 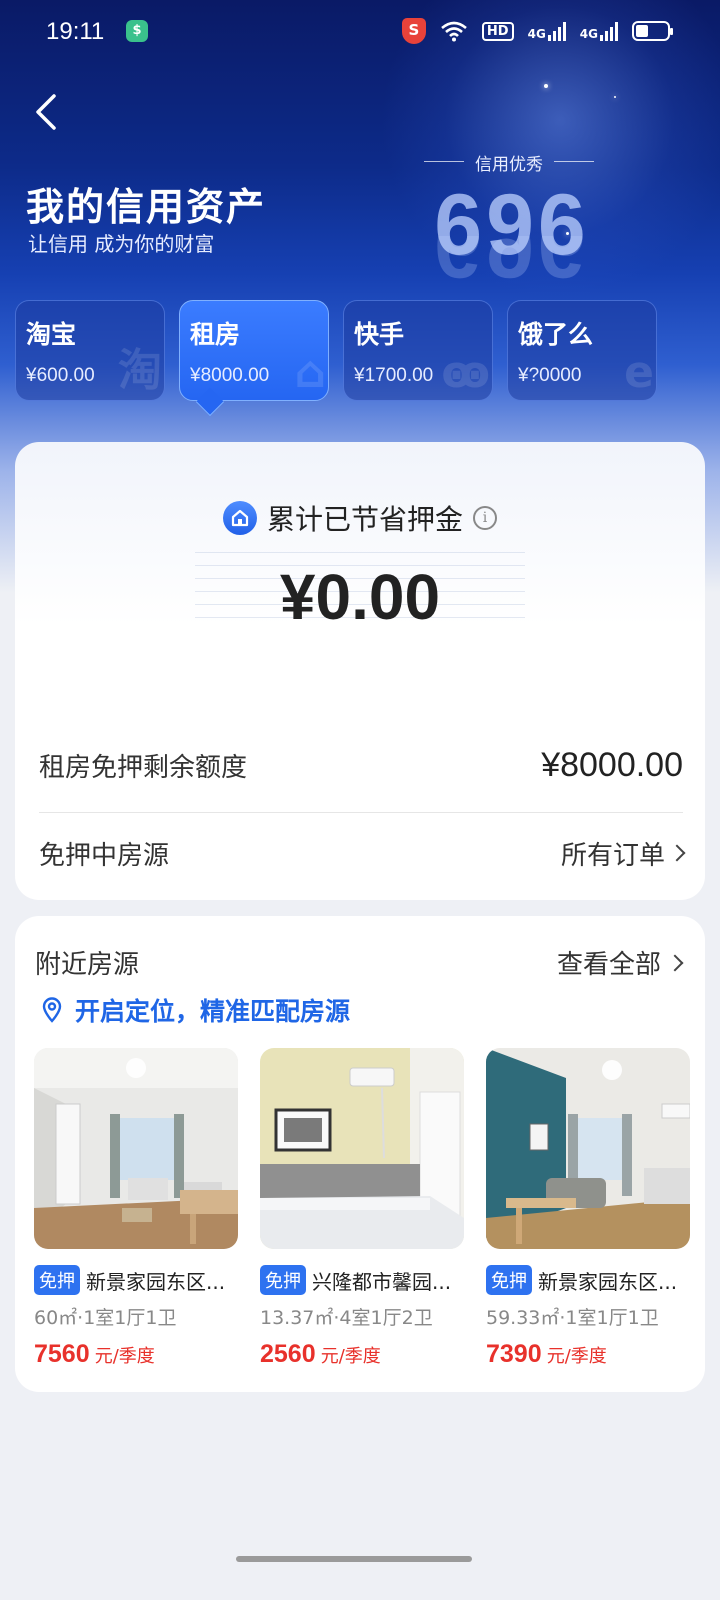 I want to click on page-subtitle: 让信用 成为你的财富, so click(x=121, y=244).